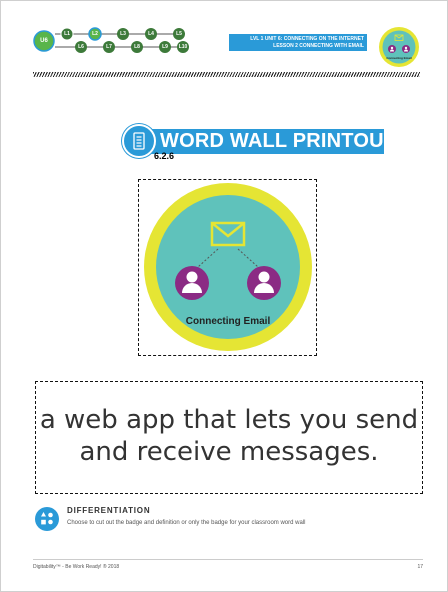  What do you see at coordinates (81, 47) in the screenshot?
I see `lesson-link: L6` at bounding box center [81, 47].